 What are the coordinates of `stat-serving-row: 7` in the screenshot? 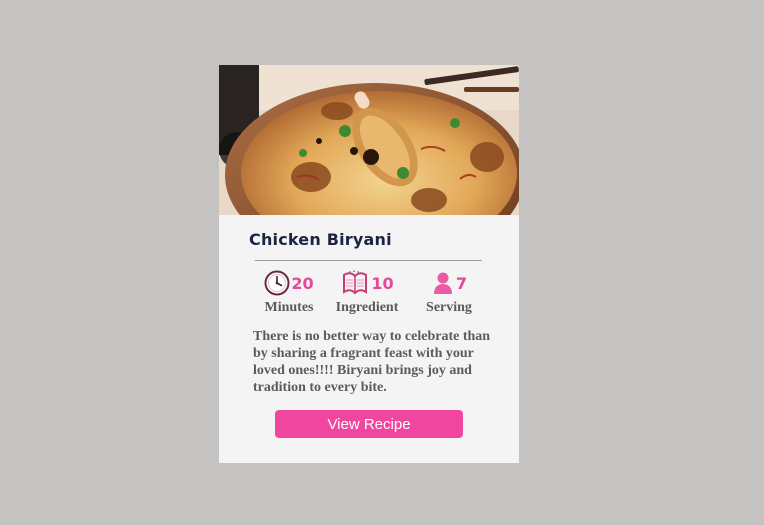 It's located at (449, 283).